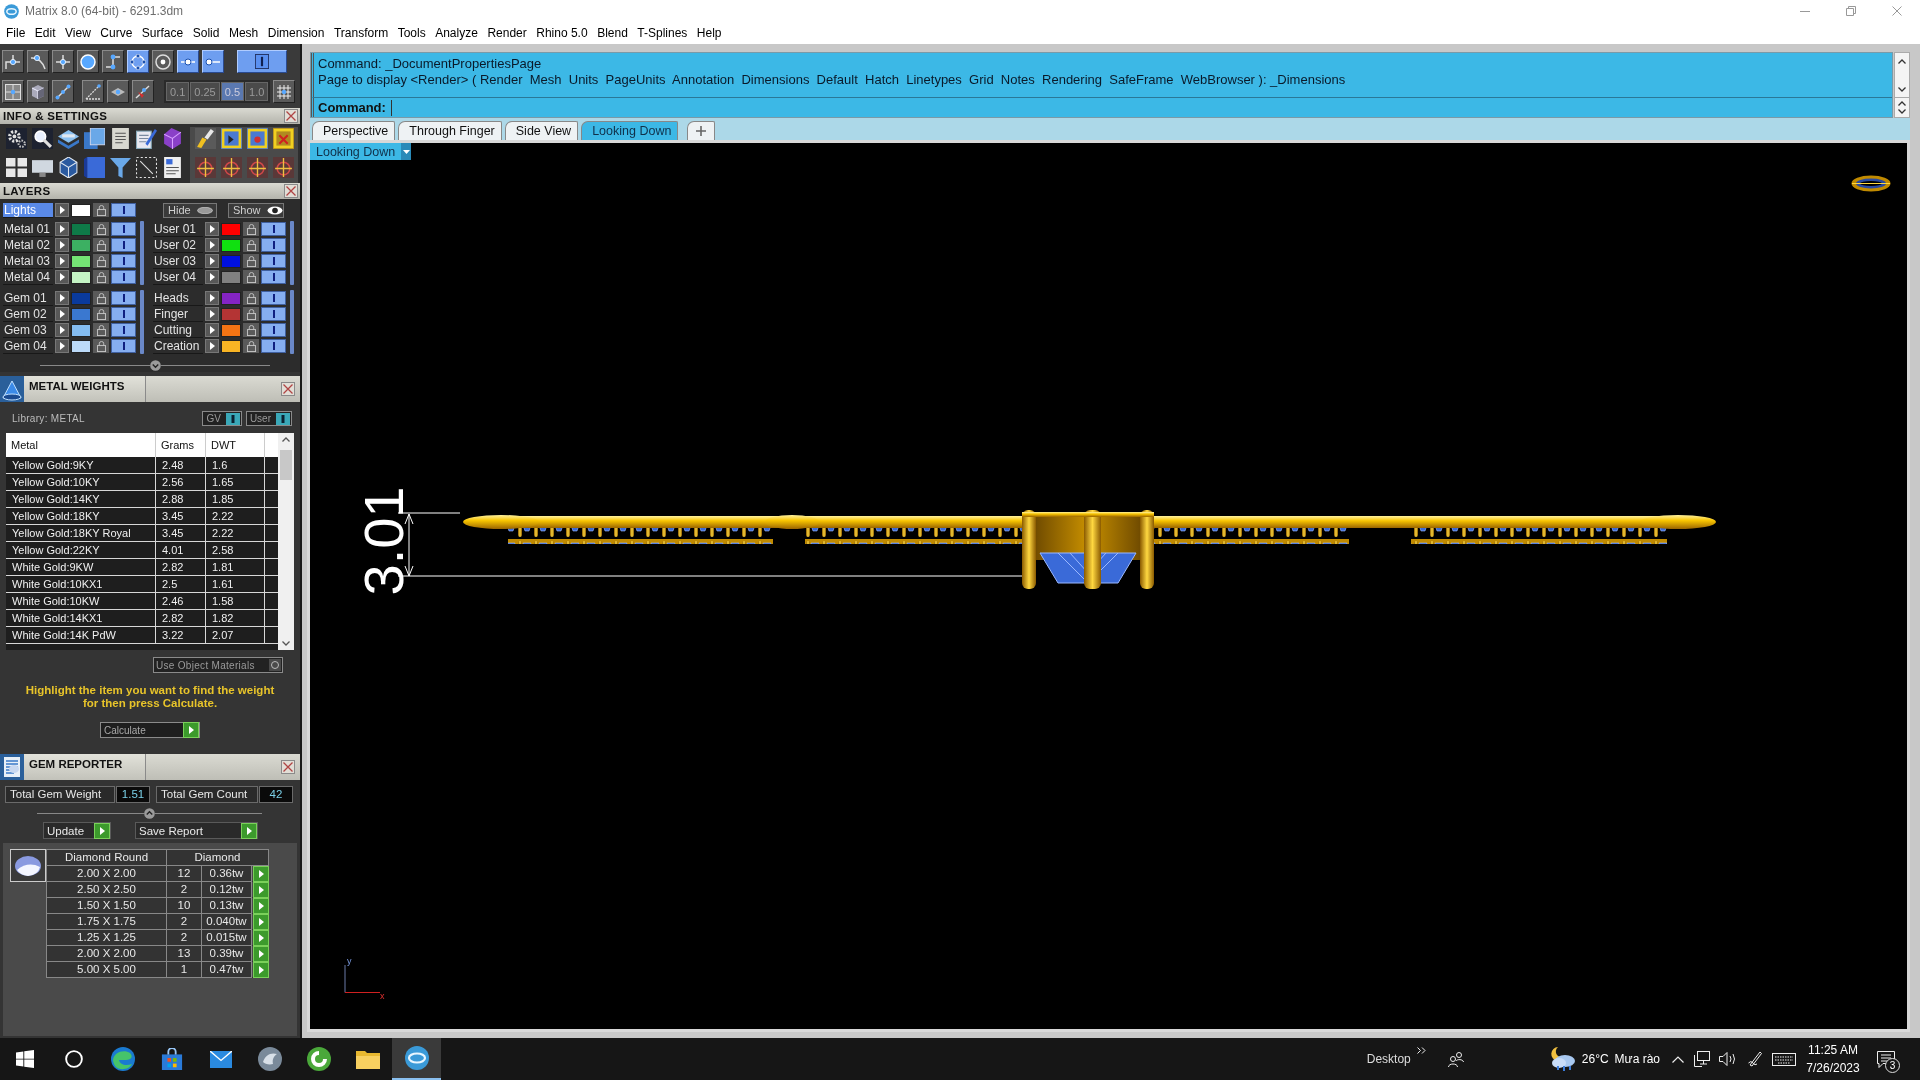 This screenshot has height=1080, width=1920. What do you see at coordinates (150, 730) in the screenshot?
I see `calculate-button: Calculate` at bounding box center [150, 730].